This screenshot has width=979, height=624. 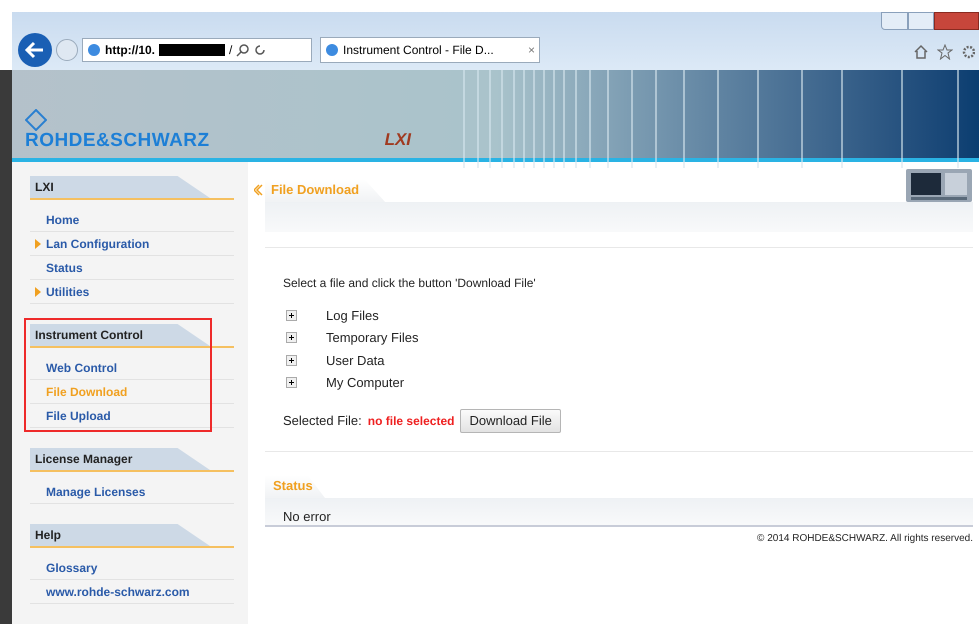 I want to click on settings-icon, so click(x=968, y=52).